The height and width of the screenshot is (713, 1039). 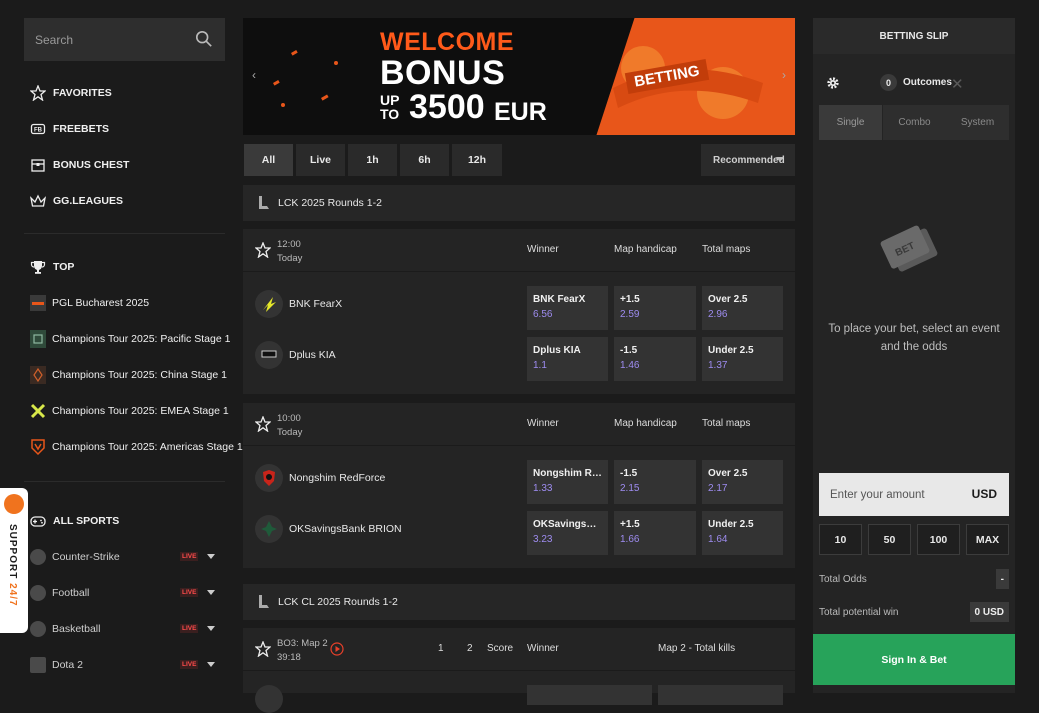 What do you see at coordinates (269, 699) in the screenshot?
I see `team-logo-icon` at bounding box center [269, 699].